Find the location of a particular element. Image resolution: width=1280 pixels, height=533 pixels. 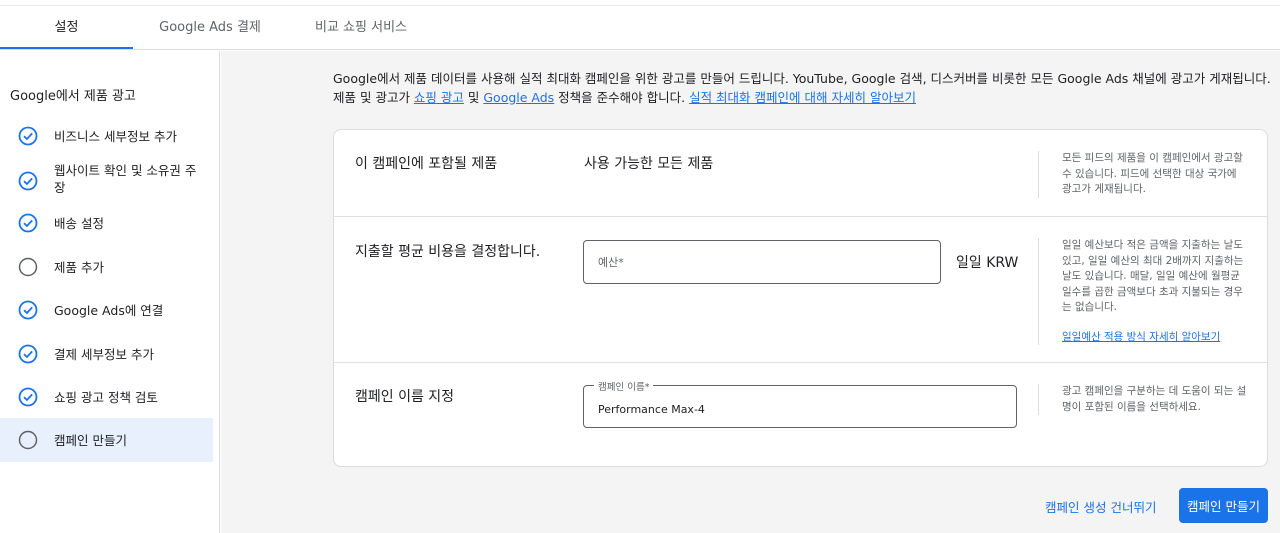

create-campaign-button: 캠페인 만들기 is located at coordinates (1223, 505).